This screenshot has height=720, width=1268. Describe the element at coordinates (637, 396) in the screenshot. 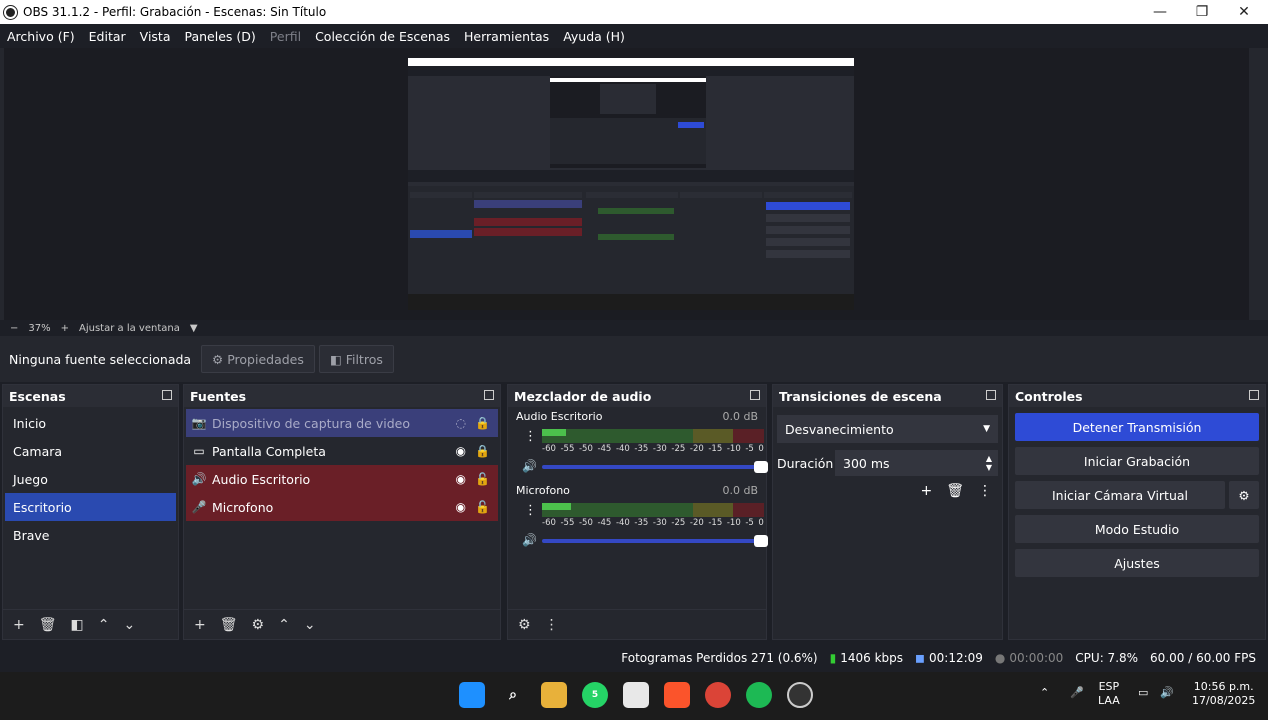

I see `mixer-title: Mezclador de audio` at that location.